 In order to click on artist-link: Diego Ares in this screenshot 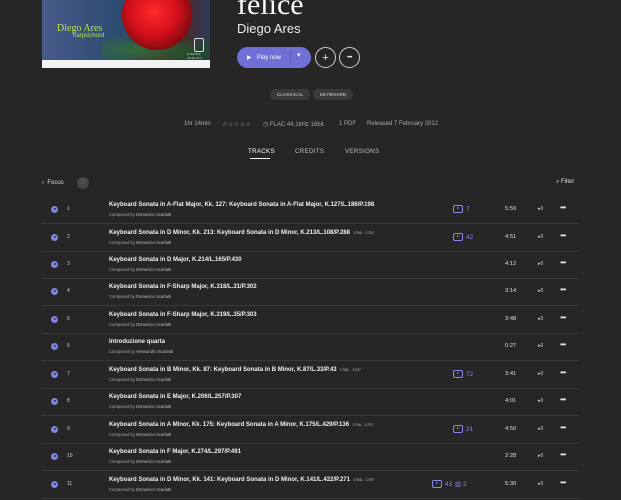, I will do `click(269, 28)`.